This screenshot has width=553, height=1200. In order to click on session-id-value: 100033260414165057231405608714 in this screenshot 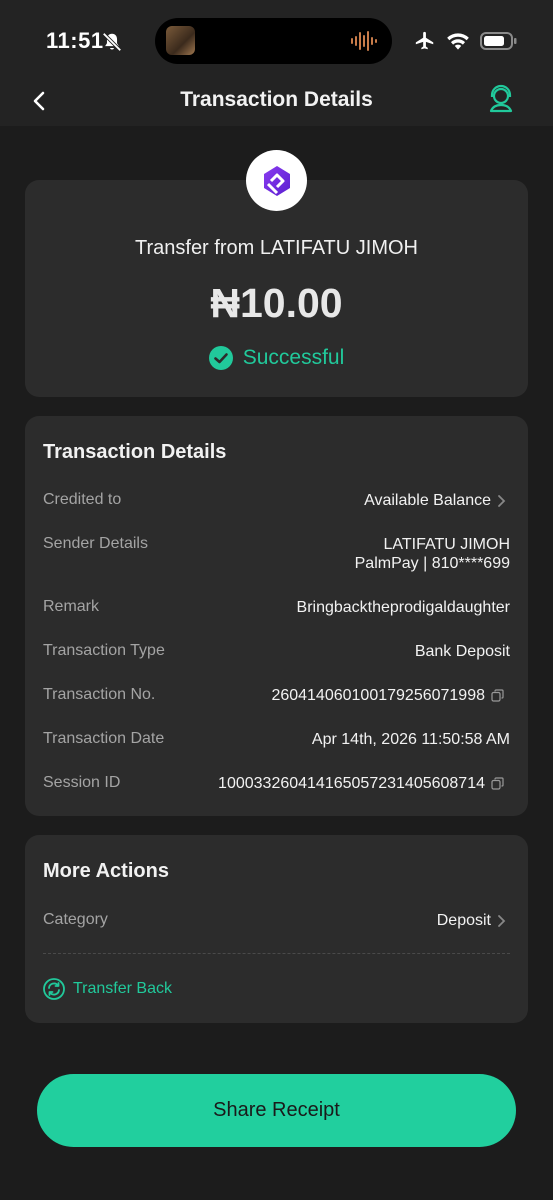, I will do `click(361, 783)`.